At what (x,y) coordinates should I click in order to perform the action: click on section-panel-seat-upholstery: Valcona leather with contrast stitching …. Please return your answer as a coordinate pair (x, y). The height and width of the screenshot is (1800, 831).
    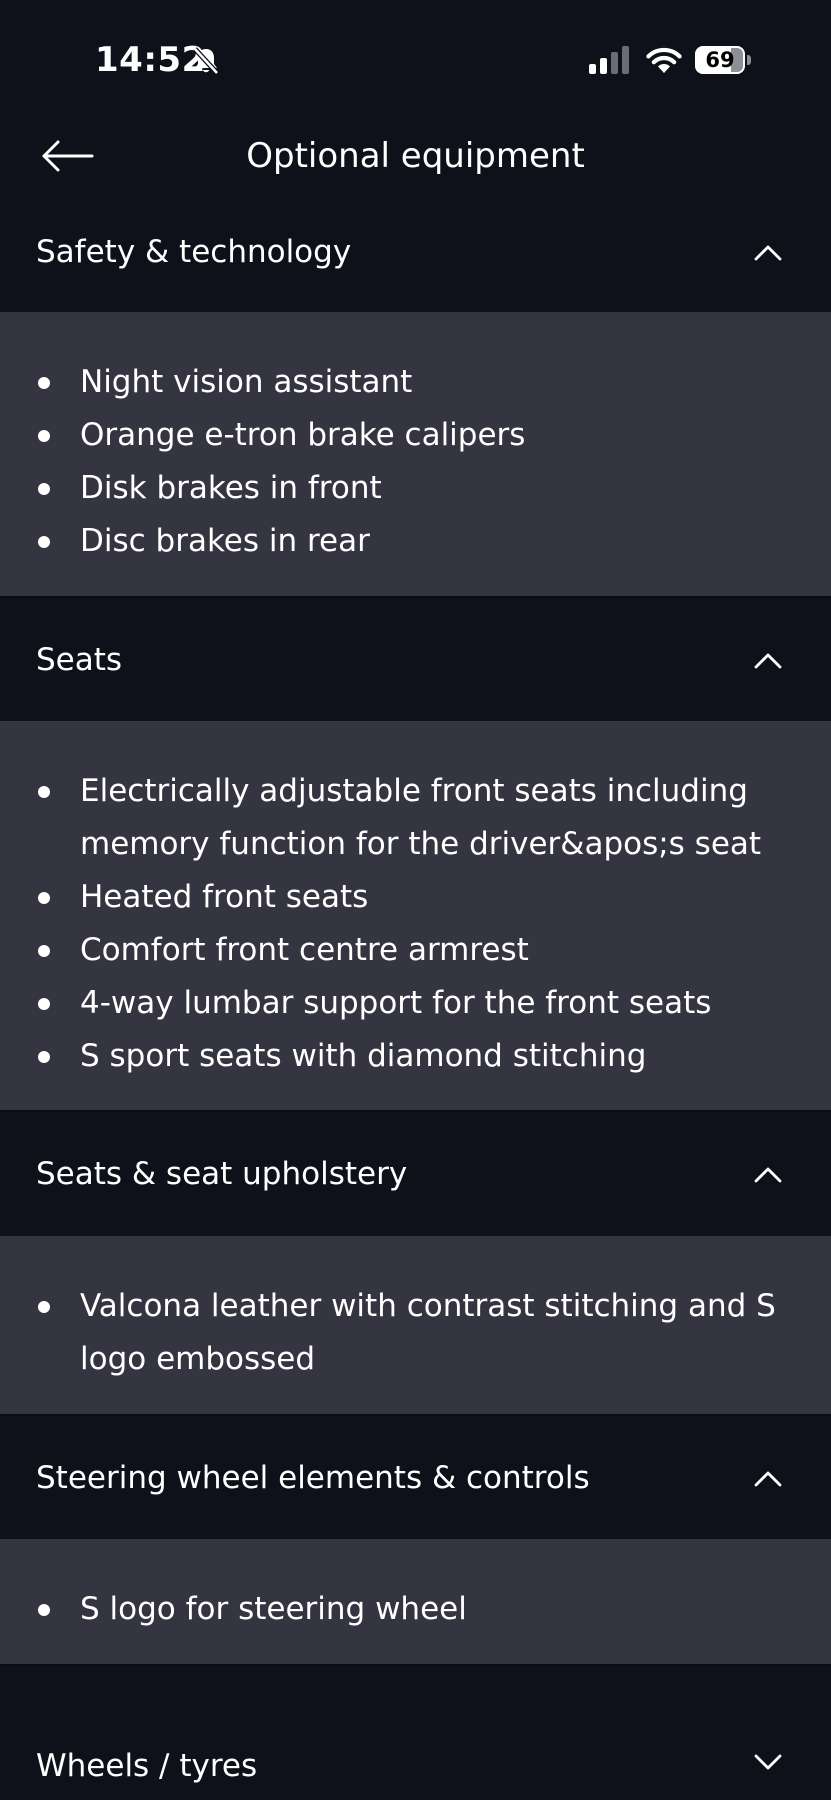
    Looking at the image, I should click on (415, 1325).